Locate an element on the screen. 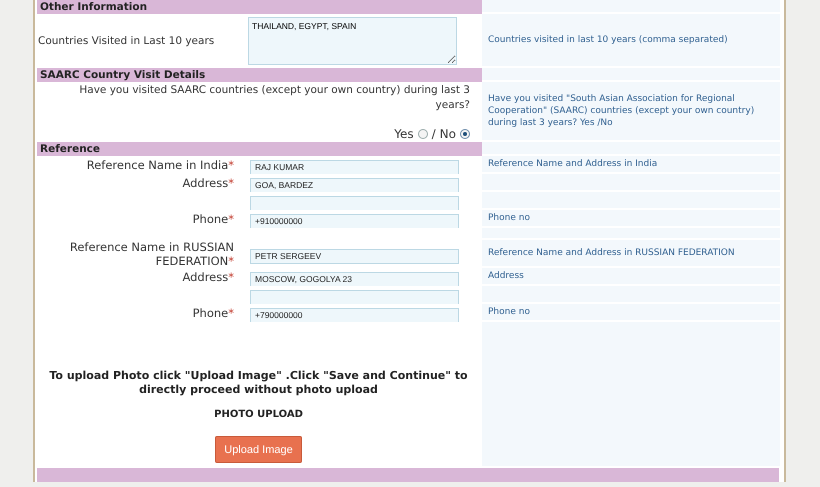  field-label: Countries Visited in Last 10 years is located at coordinates (127, 41).